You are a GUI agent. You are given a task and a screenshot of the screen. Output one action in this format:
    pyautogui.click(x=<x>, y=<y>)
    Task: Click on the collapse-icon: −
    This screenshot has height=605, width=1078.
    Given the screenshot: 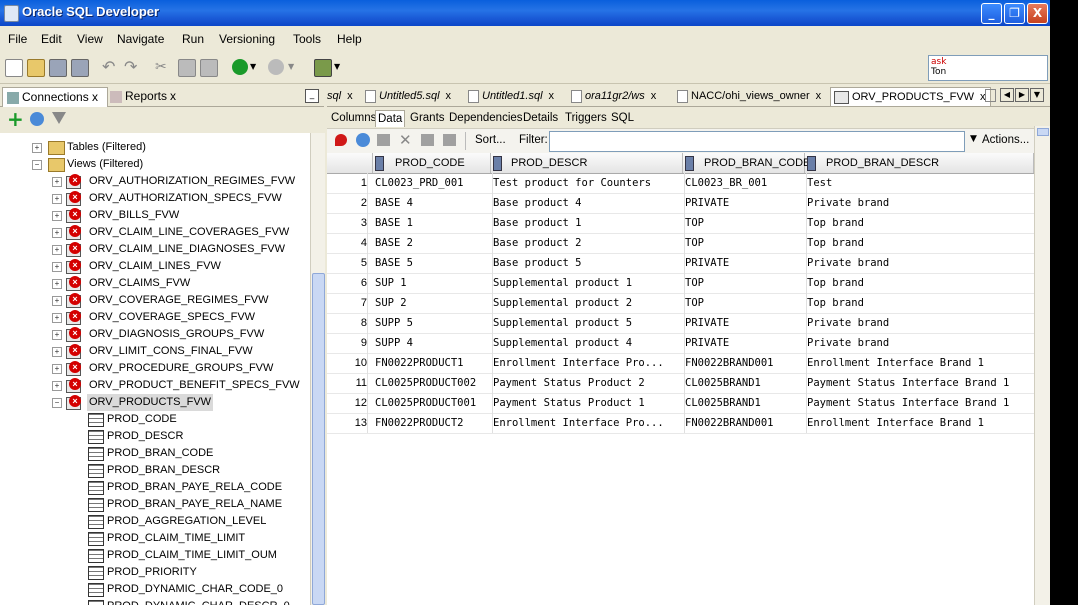 What is the action you would take?
    pyautogui.click(x=57, y=403)
    